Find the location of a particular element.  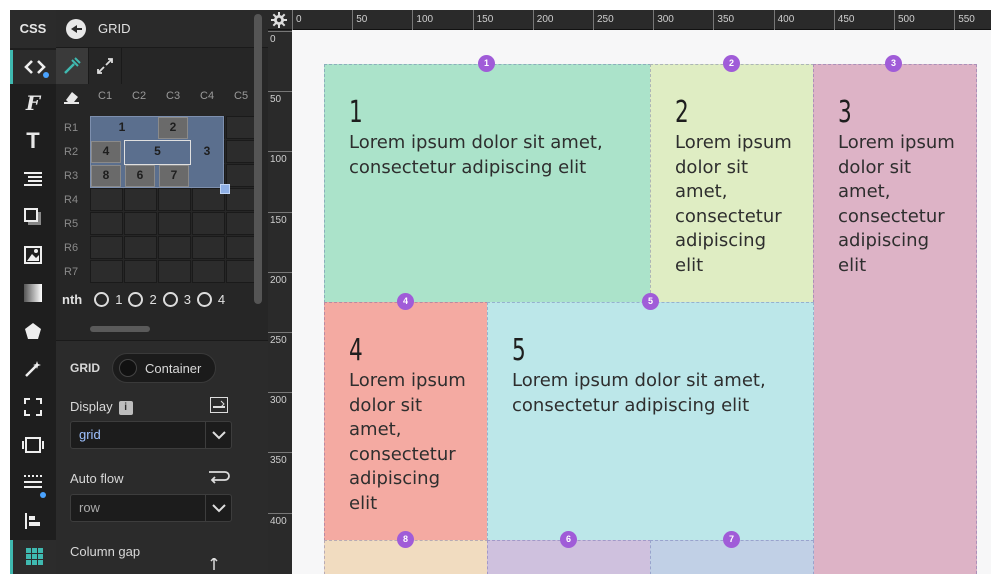

nth-option: 1 is located at coordinates (119, 299).